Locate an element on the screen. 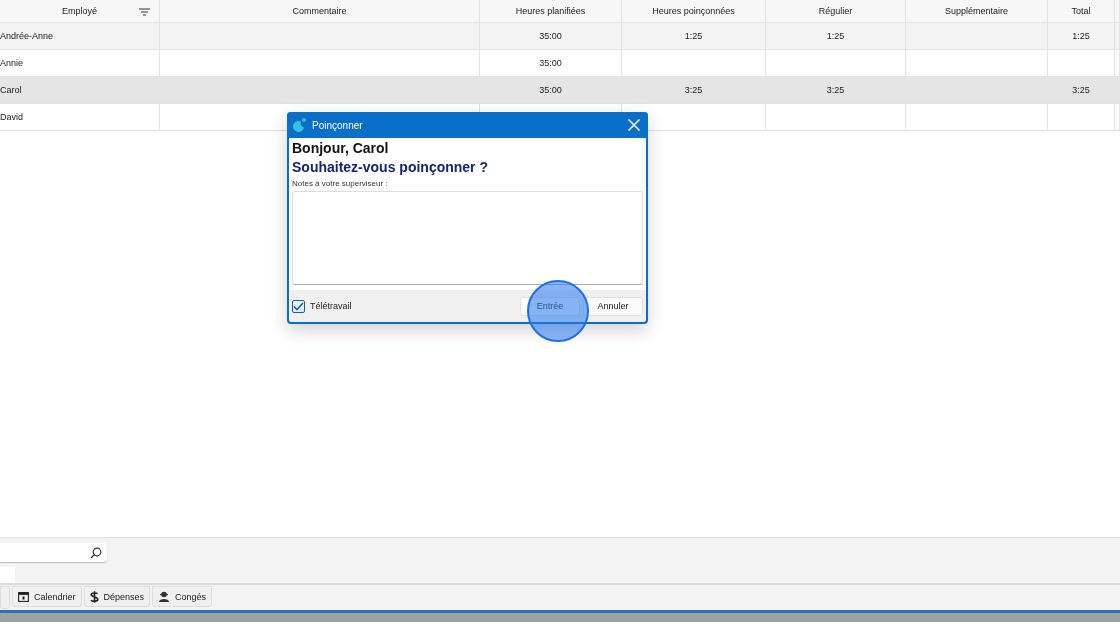 This screenshot has height=626, width=1120. search-field is located at coordinates (53, 552).